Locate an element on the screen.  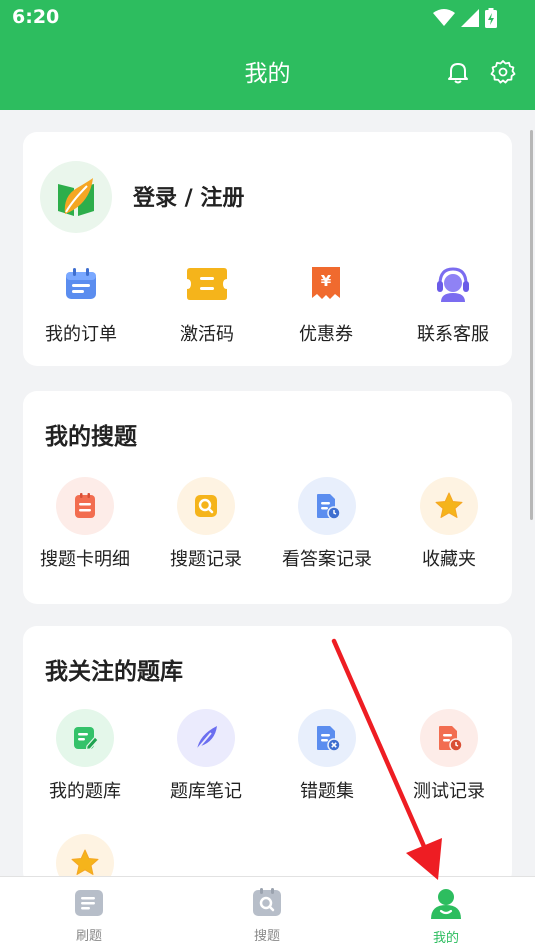
test-record-button: 测试记录 is located at coordinates (449, 756).